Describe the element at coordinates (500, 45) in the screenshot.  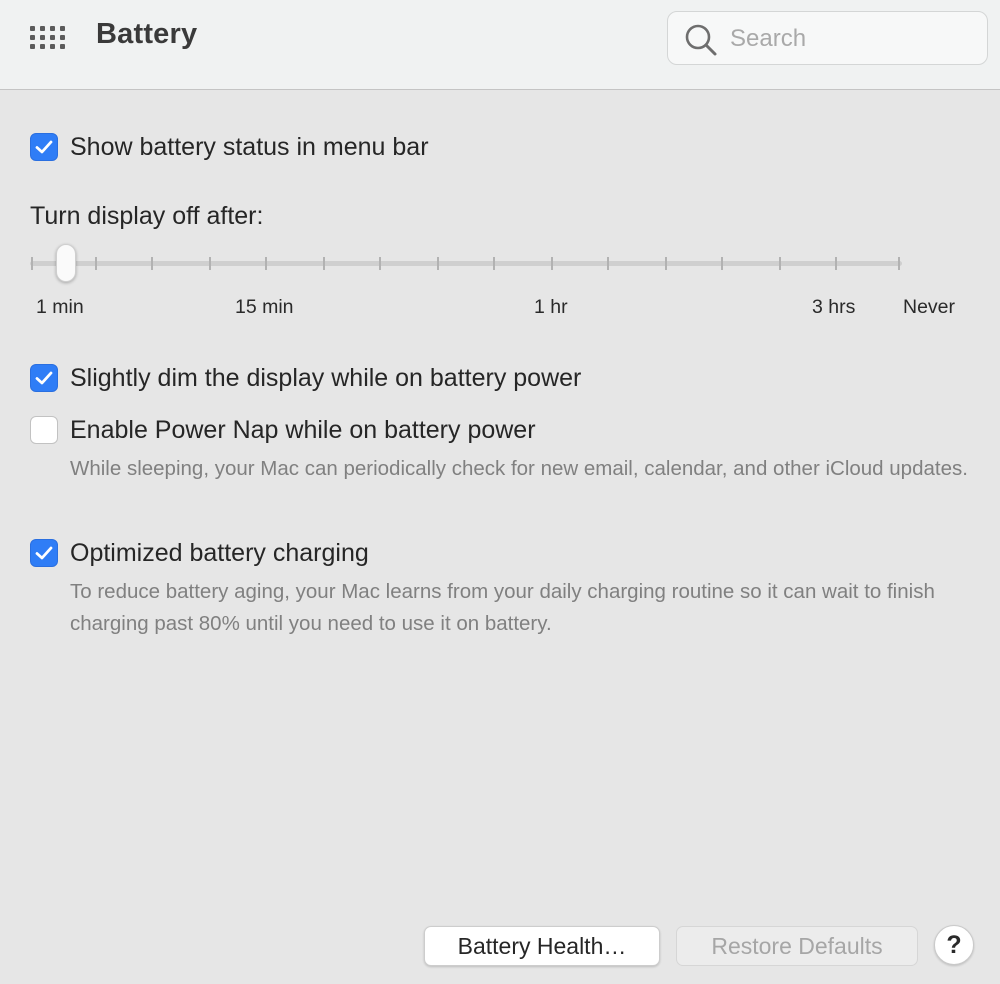
I see `toolbar: Battery` at that location.